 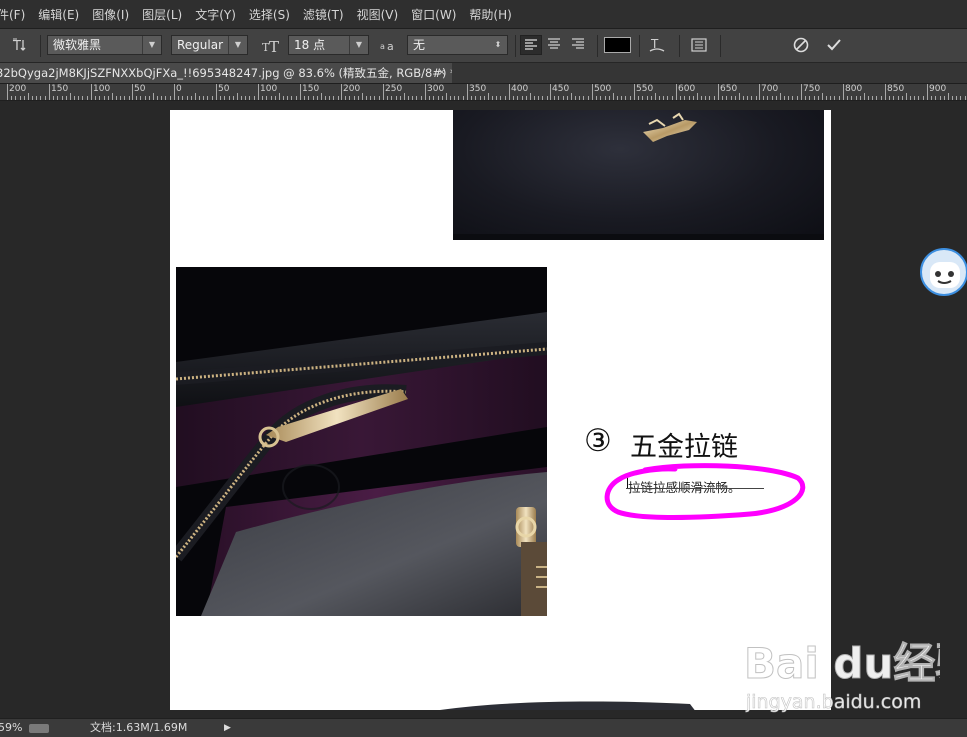 I want to click on commit-check-icon, so click(x=834, y=45).